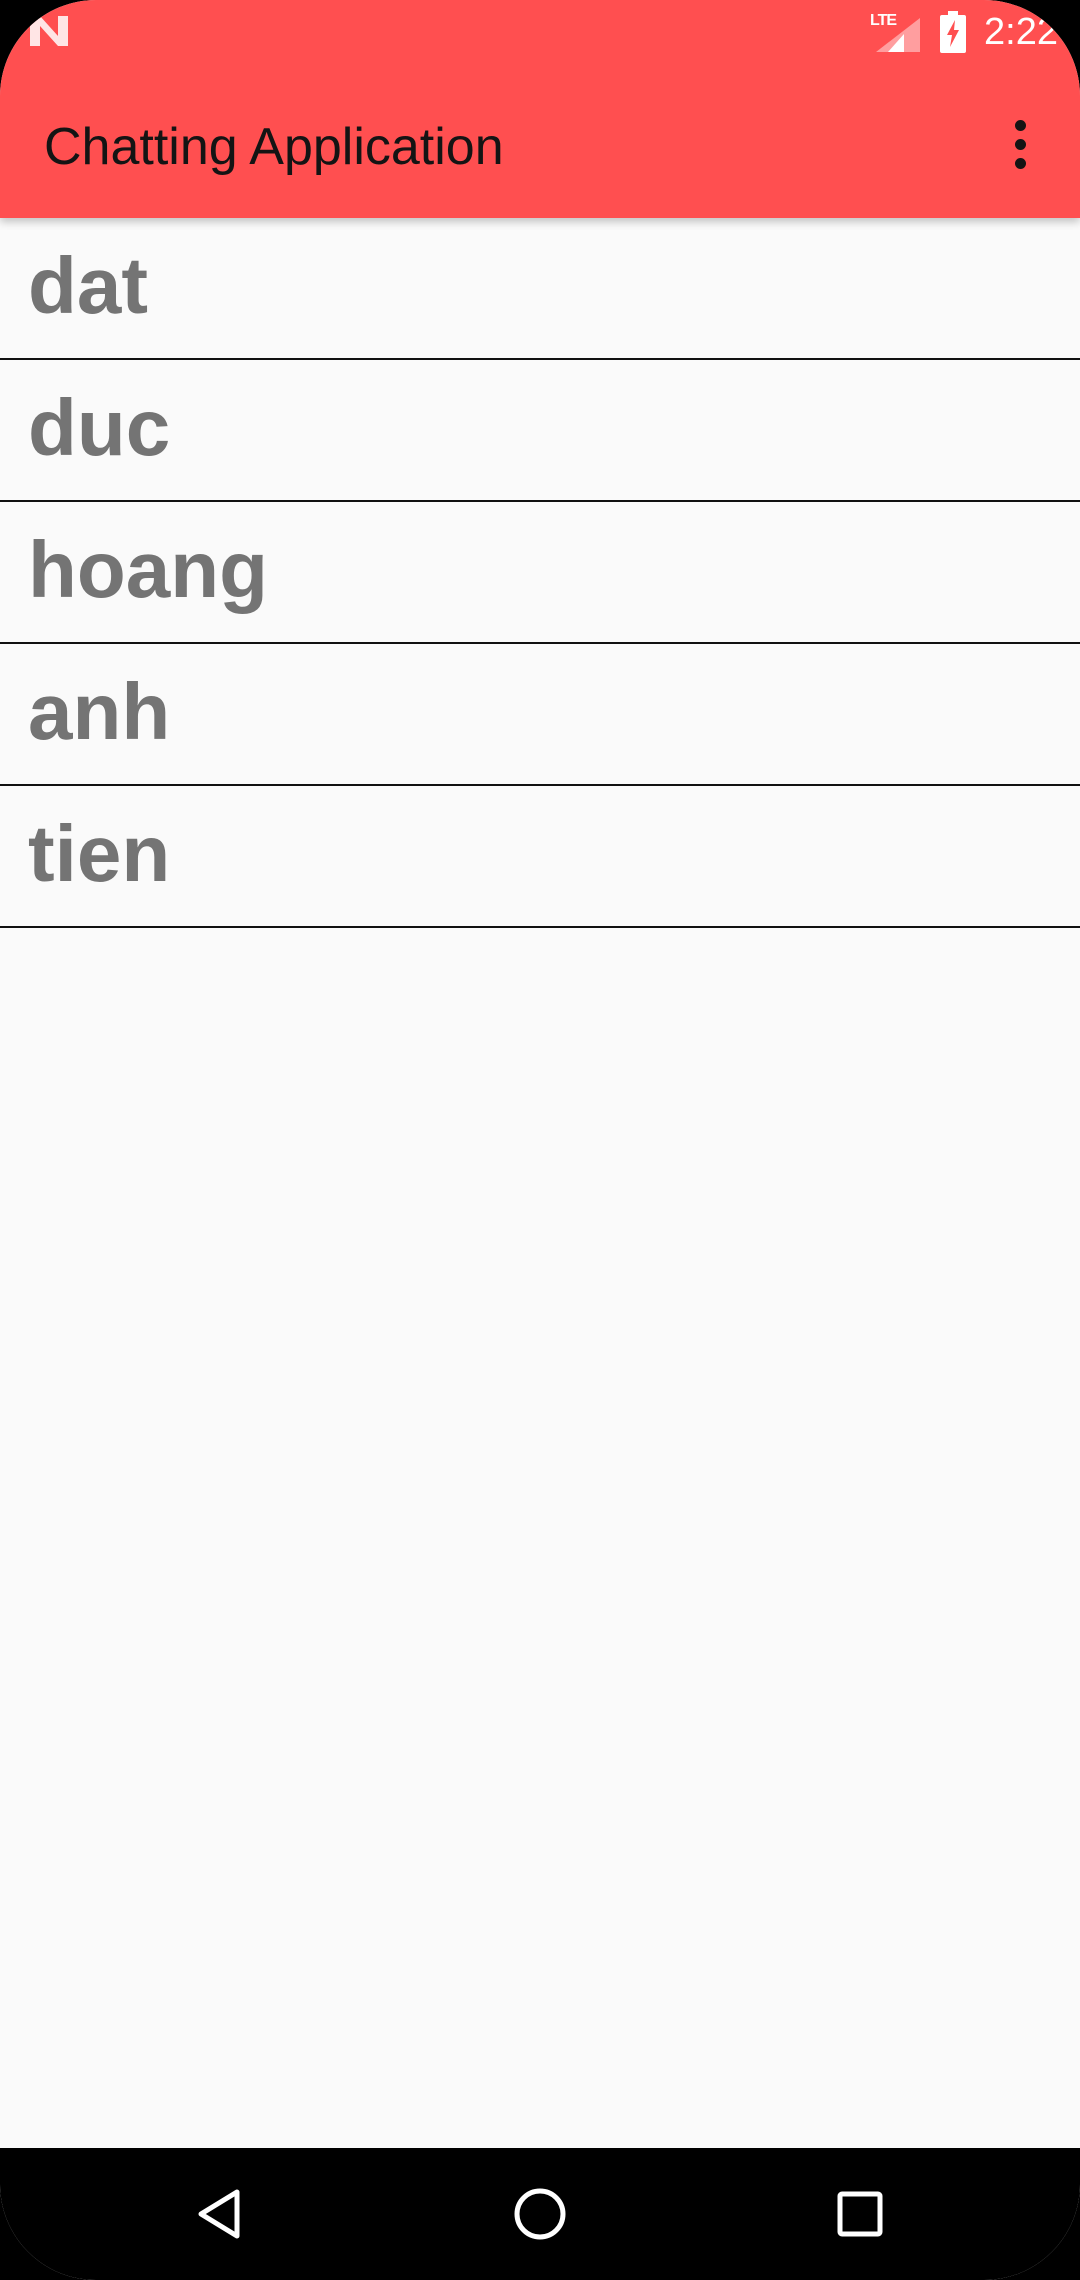 This screenshot has width=1080, height=2280. I want to click on list-item: tien, so click(540, 857).